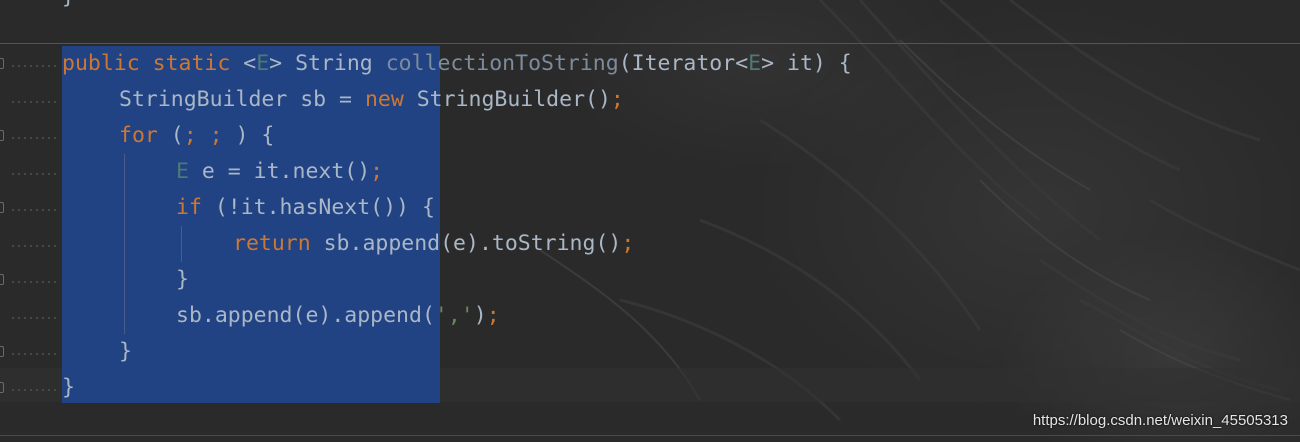 The width and height of the screenshot is (1300, 442). I want to click on code-text: sb.append(e).append(',');, so click(281, 315).